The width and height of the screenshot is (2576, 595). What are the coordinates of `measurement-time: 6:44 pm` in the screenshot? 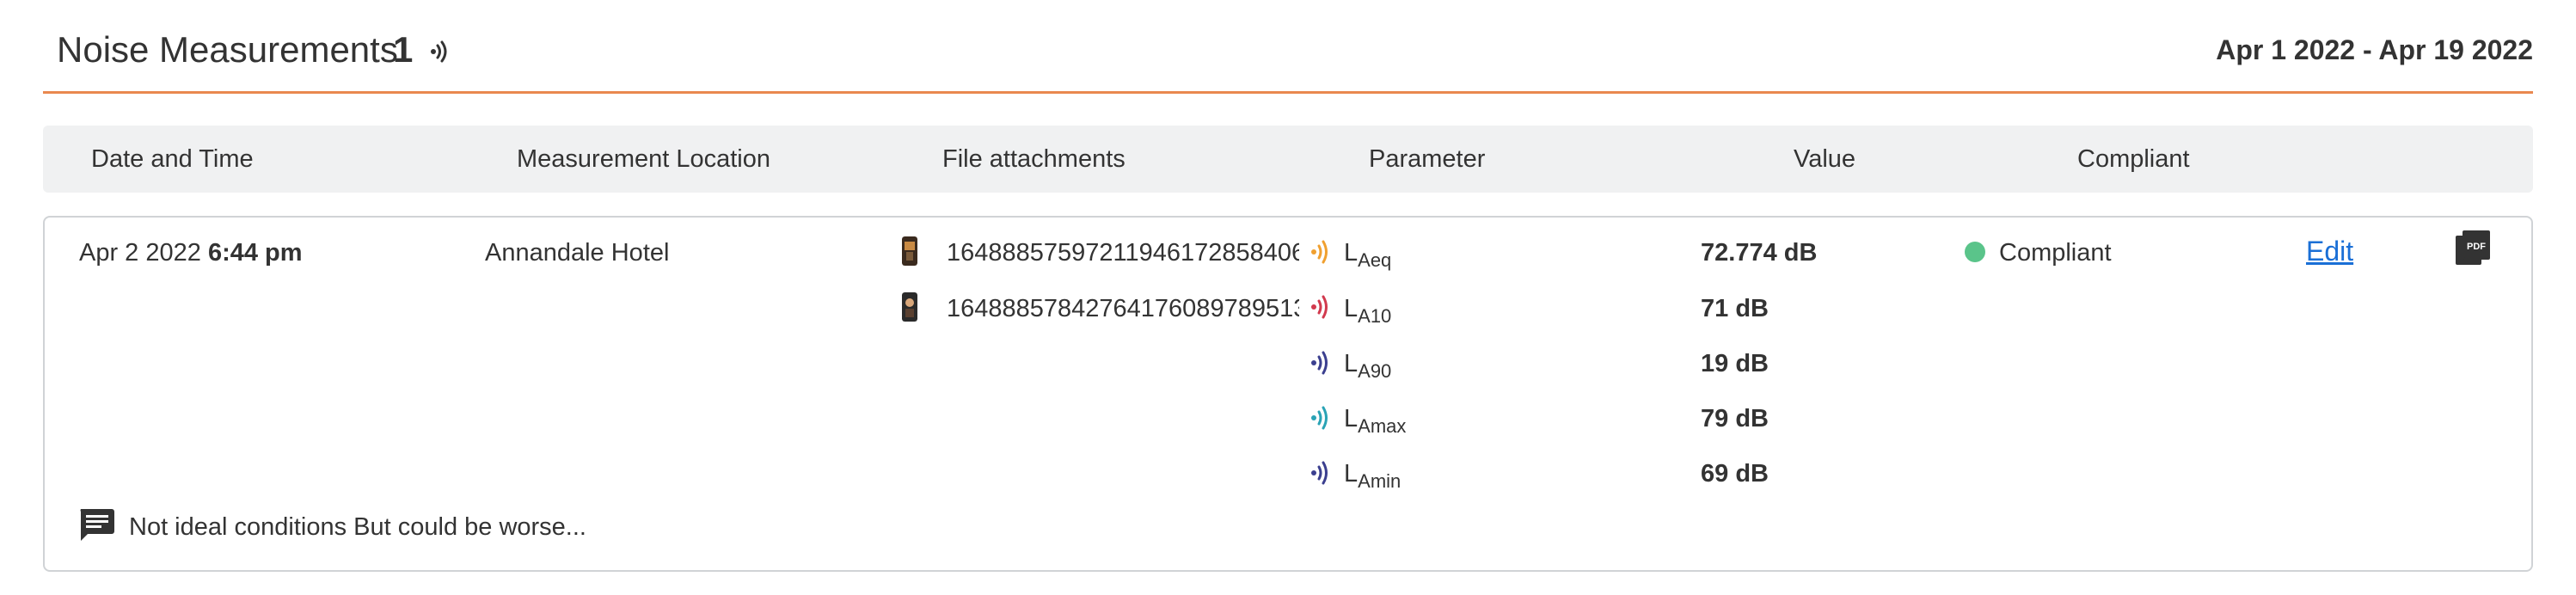 It's located at (255, 253).